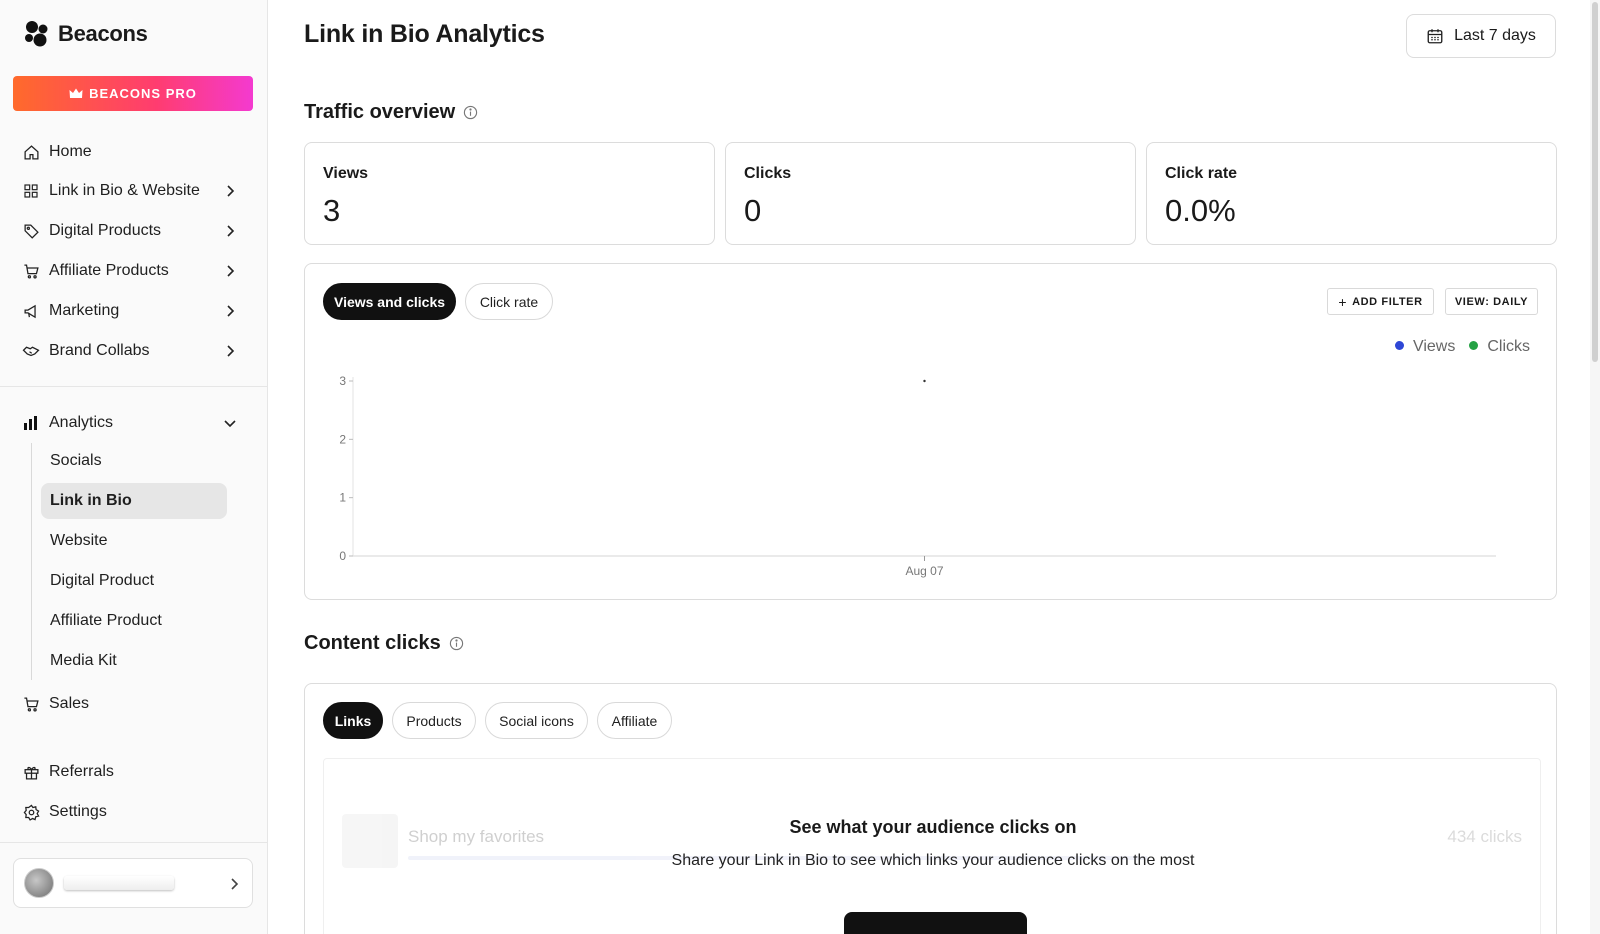 The image size is (1600, 934). What do you see at coordinates (99, 350) in the screenshot?
I see `sidebar-item-label: Brand Collabs` at bounding box center [99, 350].